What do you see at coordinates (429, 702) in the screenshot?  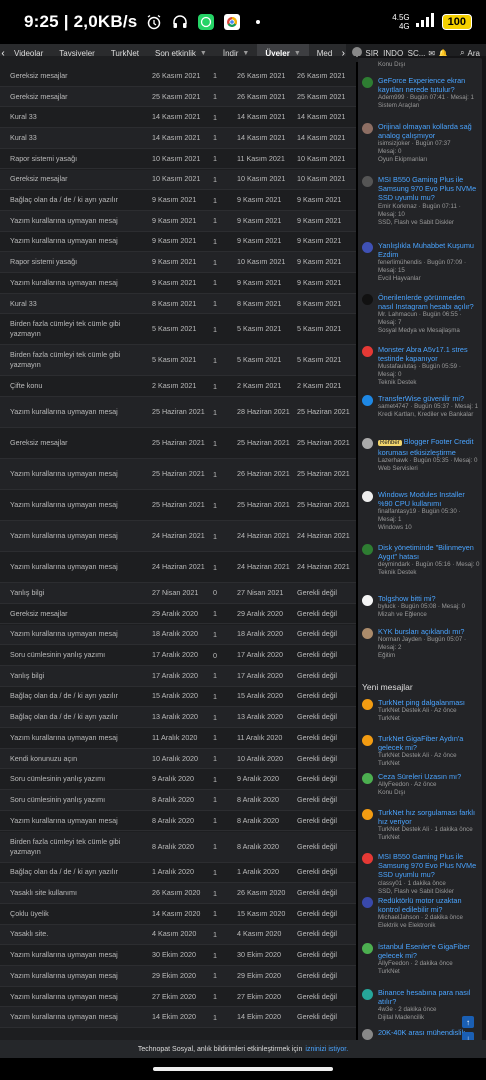 I see `thread-title: TurkNet ping dalgalanması` at bounding box center [429, 702].